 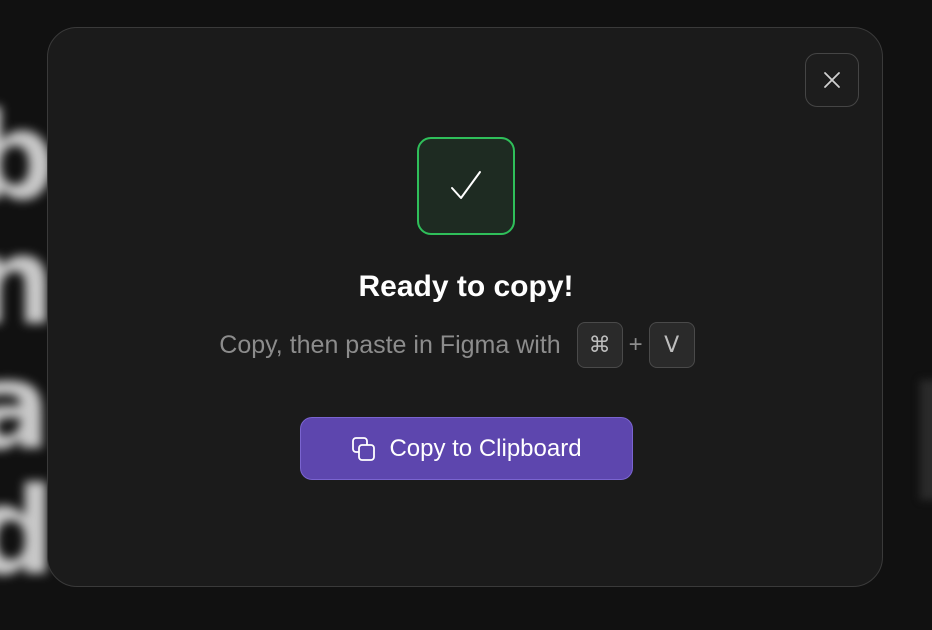 What do you see at coordinates (926, 440) in the screenshot?
I see `blurred-background-edge` at bounding box center [926, 440].